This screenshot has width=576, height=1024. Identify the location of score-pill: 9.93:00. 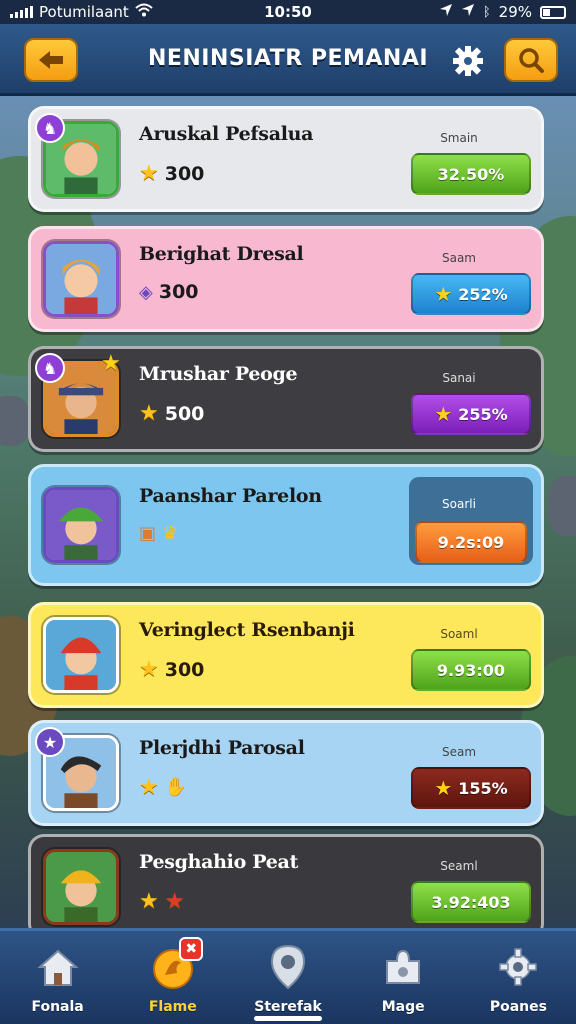
(471, 670).